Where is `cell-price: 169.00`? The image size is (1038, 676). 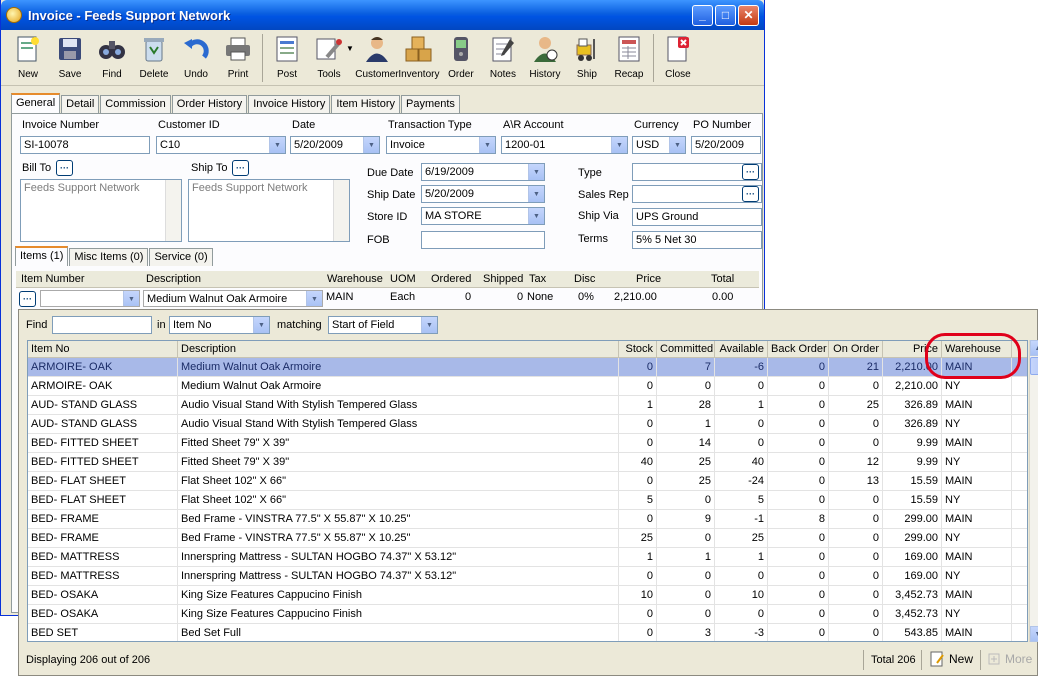 cell-price: 169.00 is located at coordinates (912, 576).